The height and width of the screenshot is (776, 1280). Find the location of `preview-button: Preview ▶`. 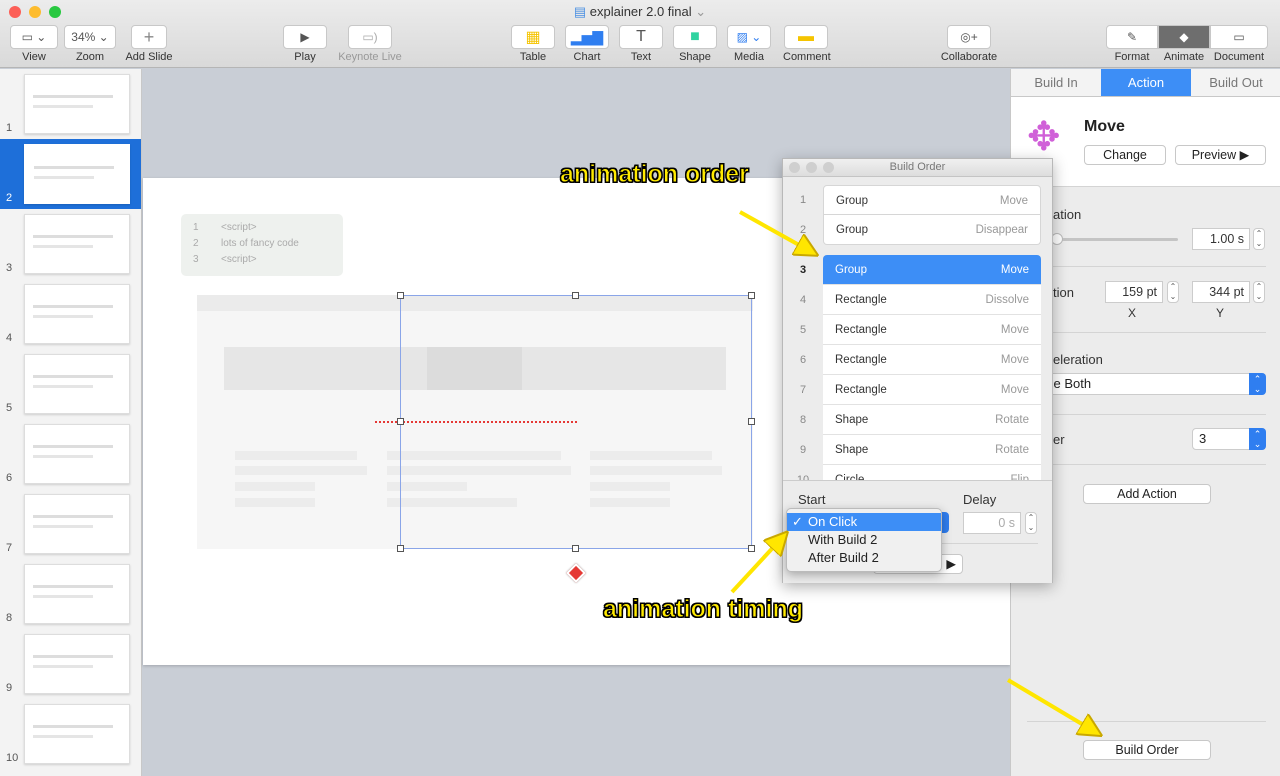

preview-button: Preview ▶ is located at coordinates (1220, 155).